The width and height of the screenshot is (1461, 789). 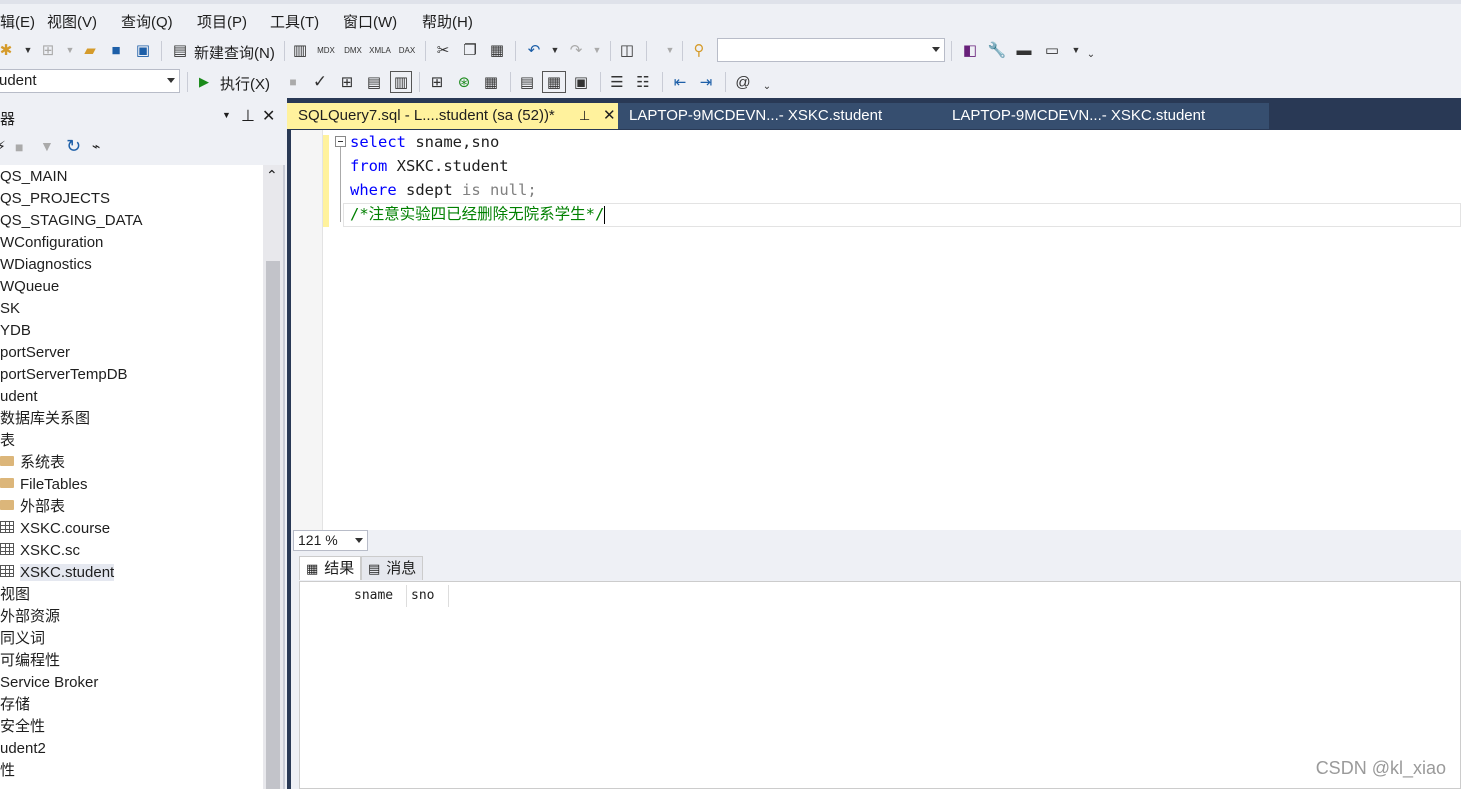 I want to click on refresh-icon: ↻, so click(x=73, y=146).